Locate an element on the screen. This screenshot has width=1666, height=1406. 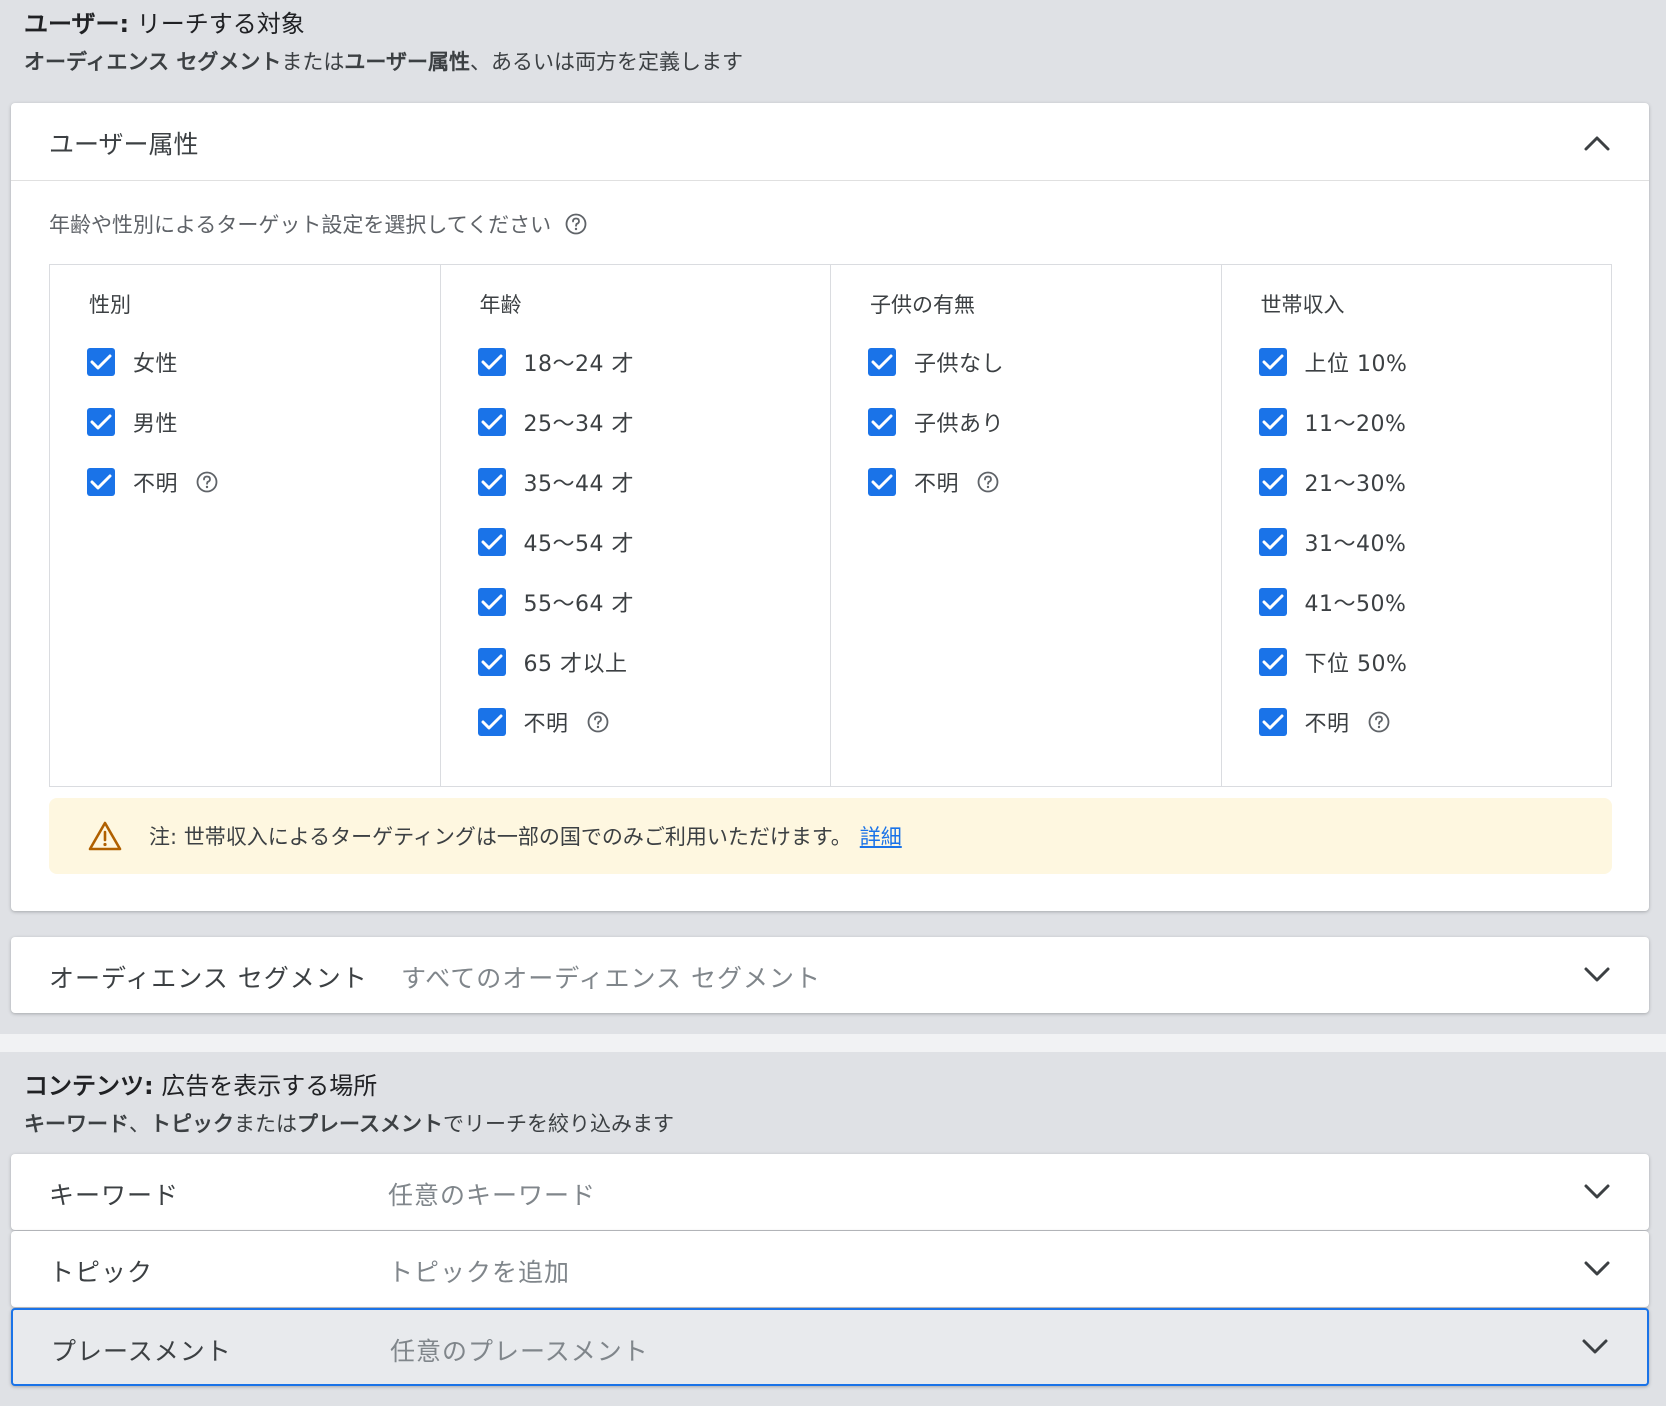
keywords-title: キーワード is located at coordinates (114, 1195).